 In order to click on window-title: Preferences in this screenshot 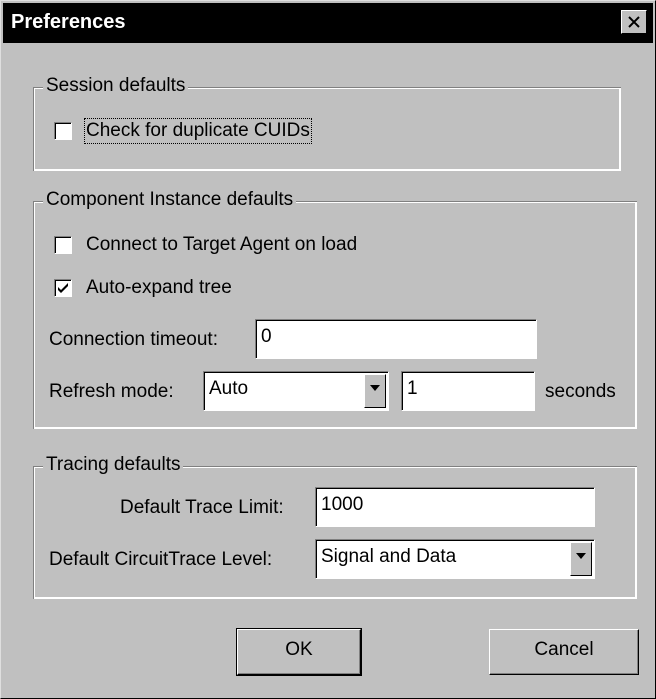, I will do `click(68, 22)`.